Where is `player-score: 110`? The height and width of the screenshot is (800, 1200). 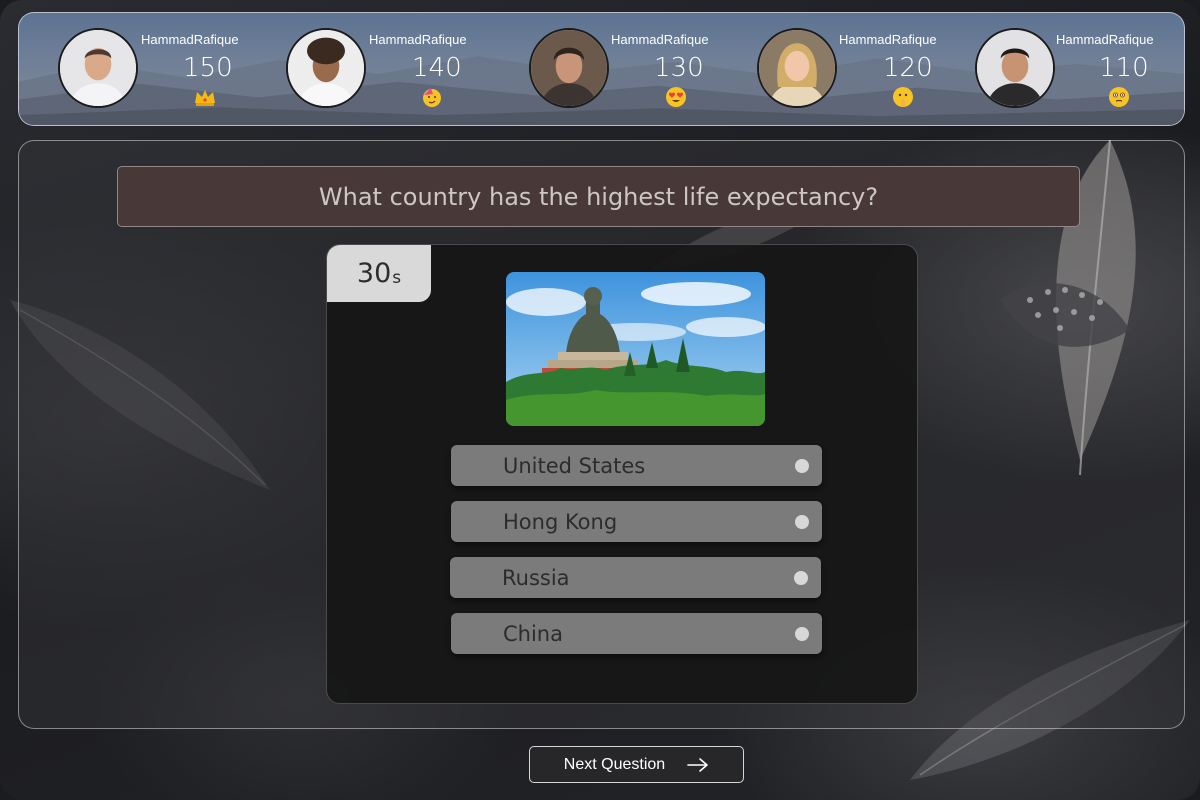
player-score: 110 is located at coordinates (1124, 68).